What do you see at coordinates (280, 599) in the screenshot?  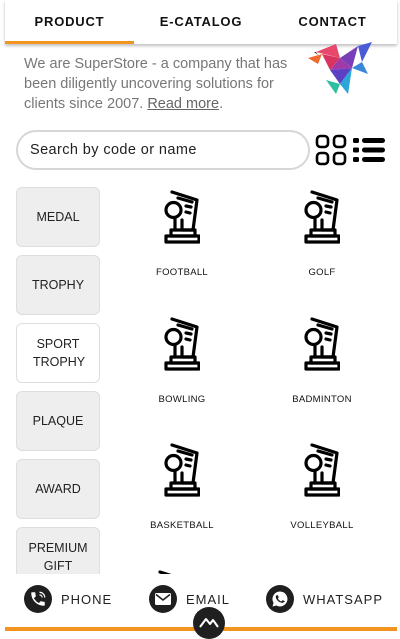 I see `whatsapp-icon` at bounding box center [280, 599].